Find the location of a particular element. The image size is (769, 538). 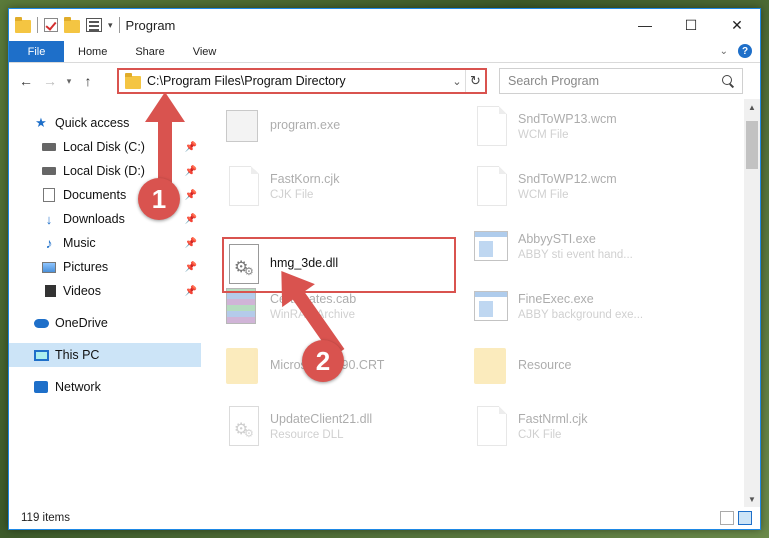

expand-ribbon-chevron-icon: ⌄ is located at coordinates (724, 51).